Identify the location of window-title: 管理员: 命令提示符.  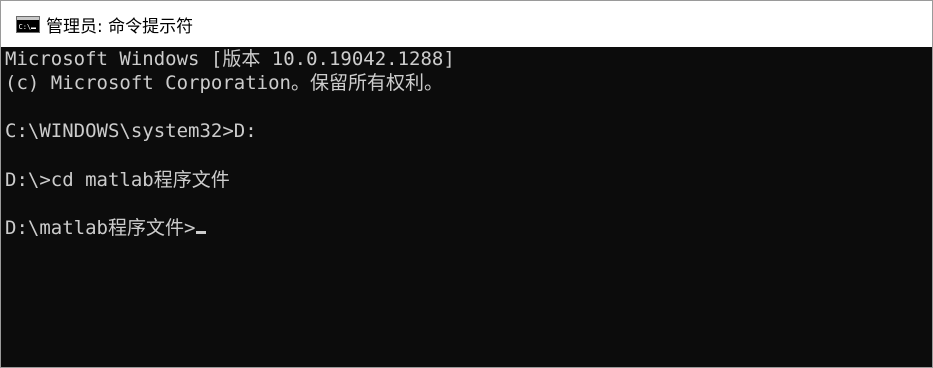
(120, 26).